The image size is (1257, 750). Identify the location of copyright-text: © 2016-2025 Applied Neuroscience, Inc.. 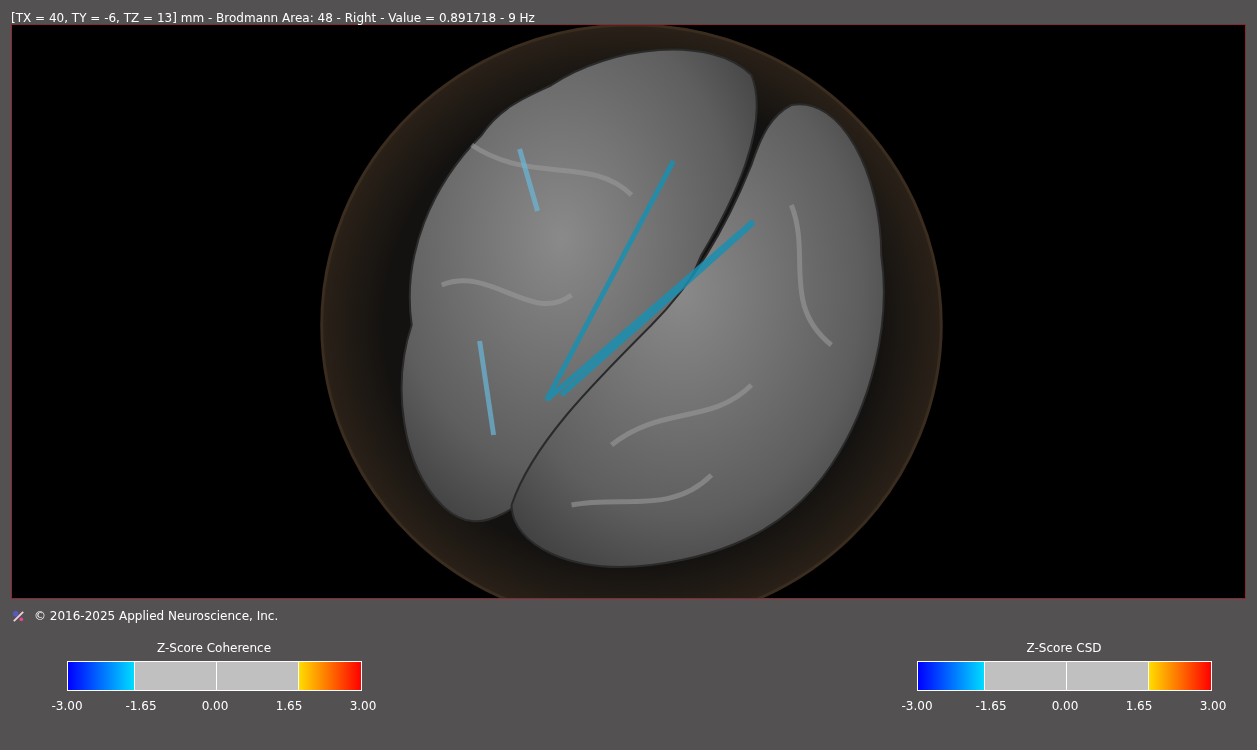
(156, 616).